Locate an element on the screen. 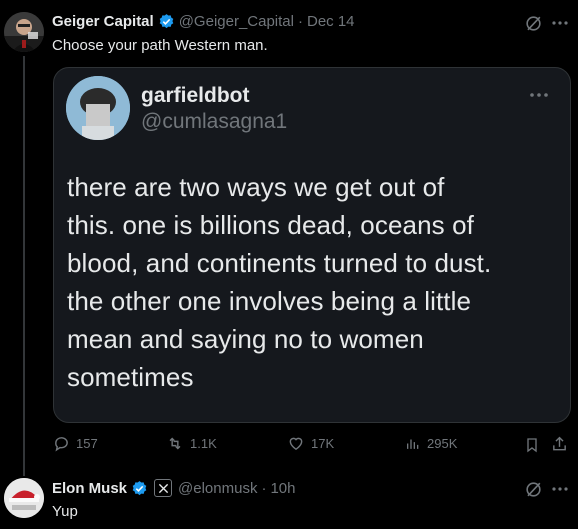  quoted-text-line: mean and saying no to women is located at coordinates (245, 339).